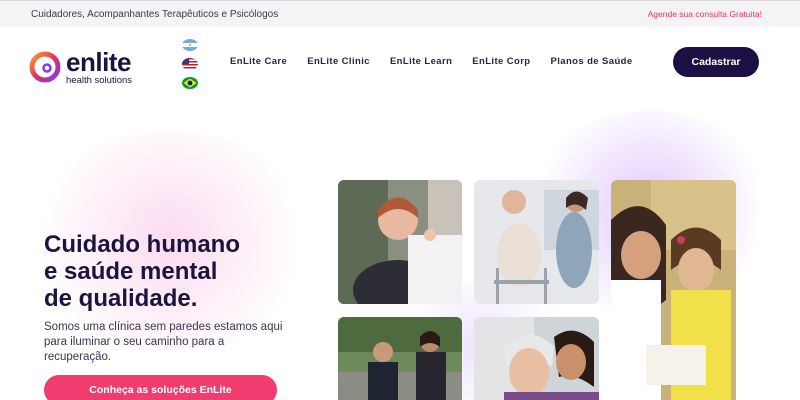 The height and width of the screenshot is (400, 800). I want to click on photo-caregiver-feeding-elderly-woman, so click(400, 242).